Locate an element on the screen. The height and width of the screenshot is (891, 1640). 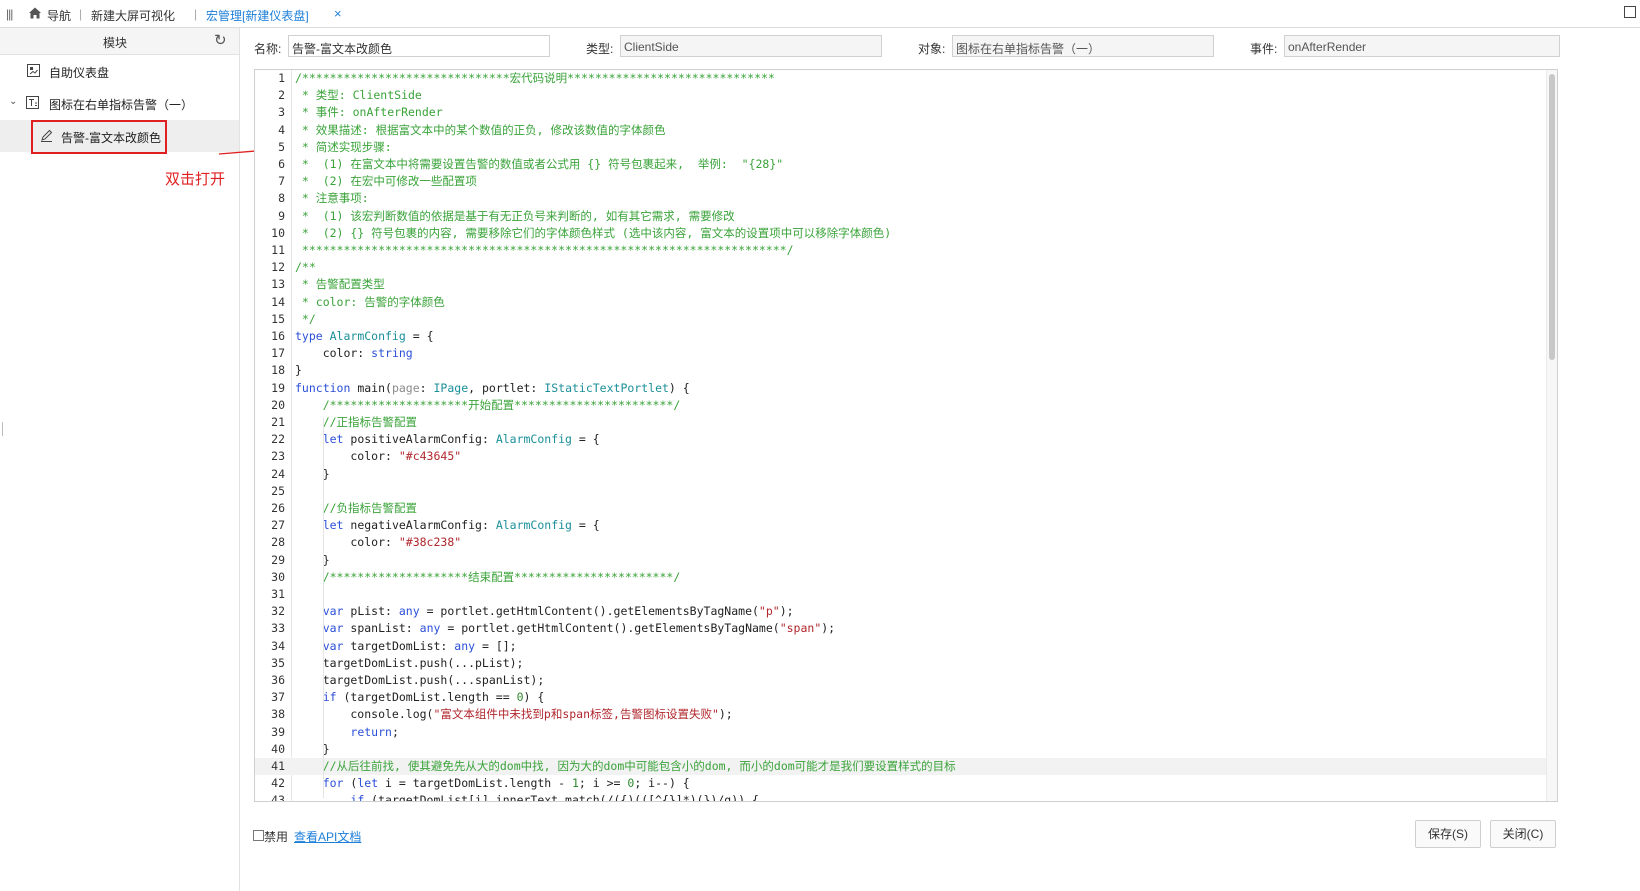
code-line: 15 */ is located at coordinates (902, 319).